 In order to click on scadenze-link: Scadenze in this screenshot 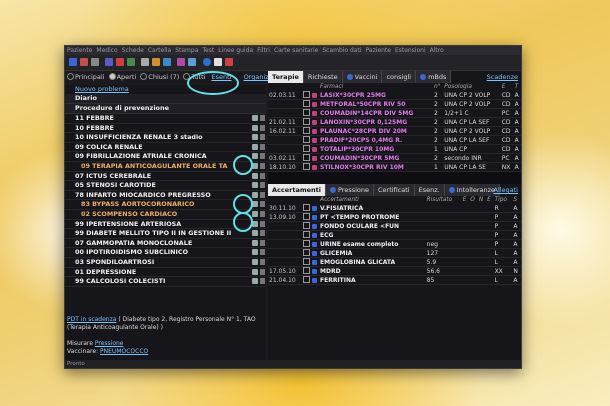, I will do `click(502, 77)`.